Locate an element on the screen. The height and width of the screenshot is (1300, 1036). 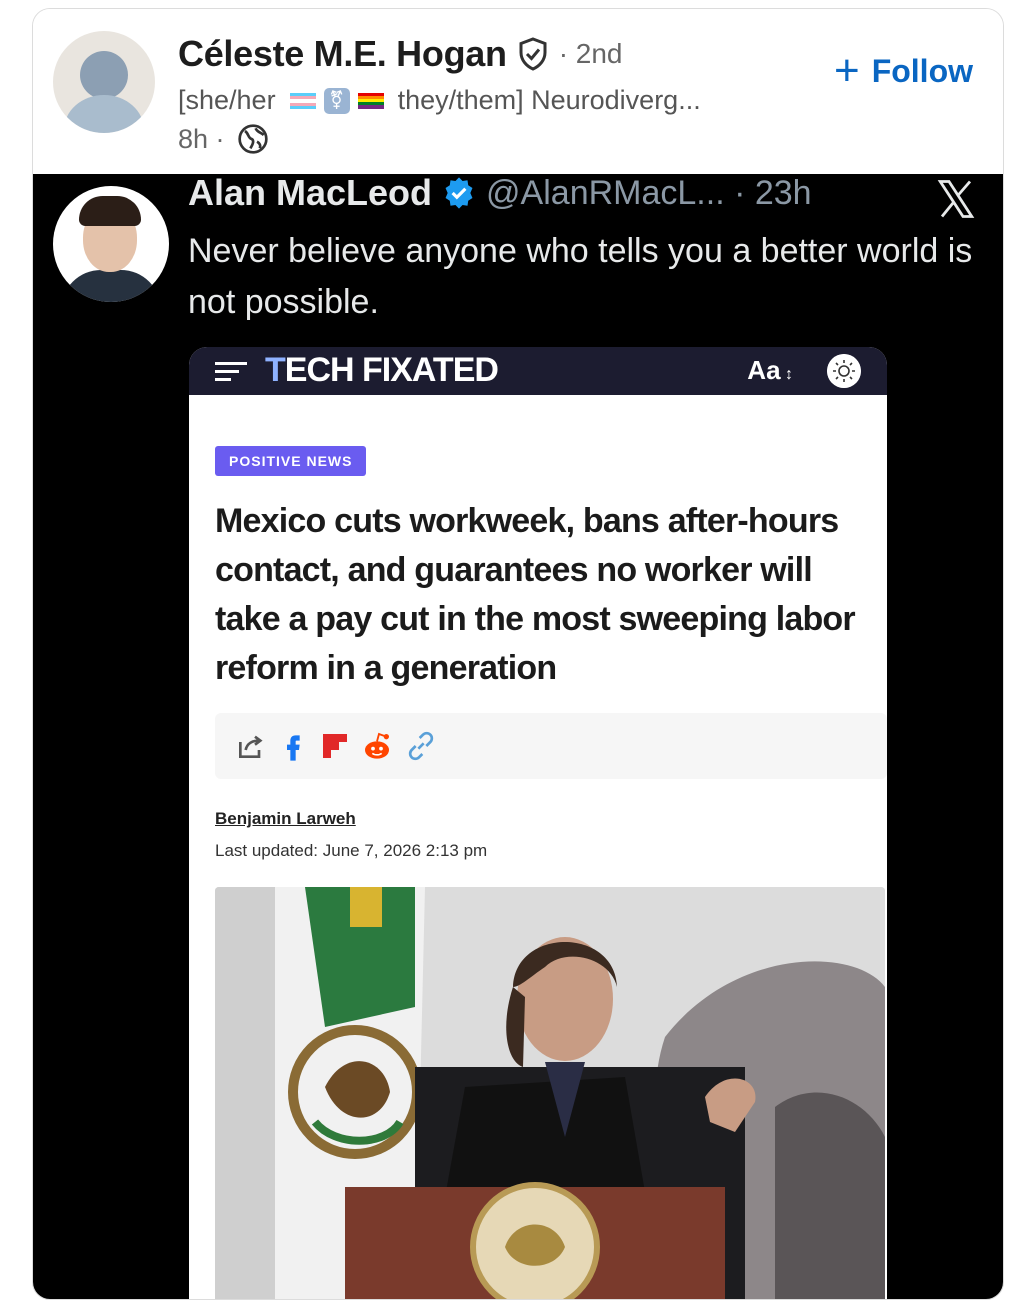
transgender-symbol-icon: ⚧ is located at coordinates (336, 100).